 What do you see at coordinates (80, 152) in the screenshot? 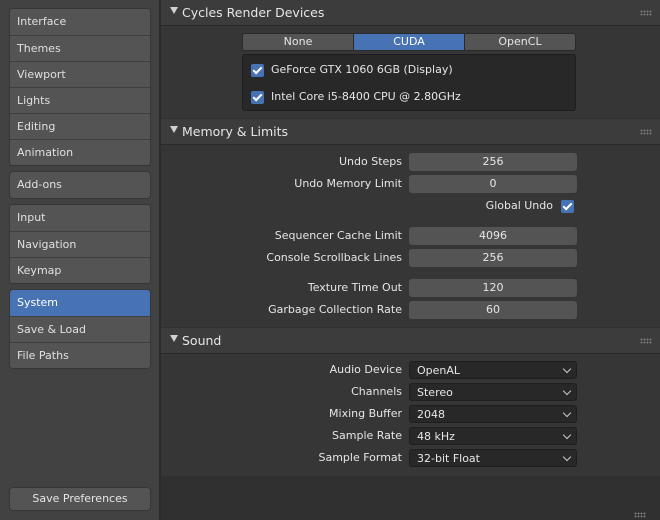
I see `sidebar-item-animation: Animation` at bounding box center [80, 152].